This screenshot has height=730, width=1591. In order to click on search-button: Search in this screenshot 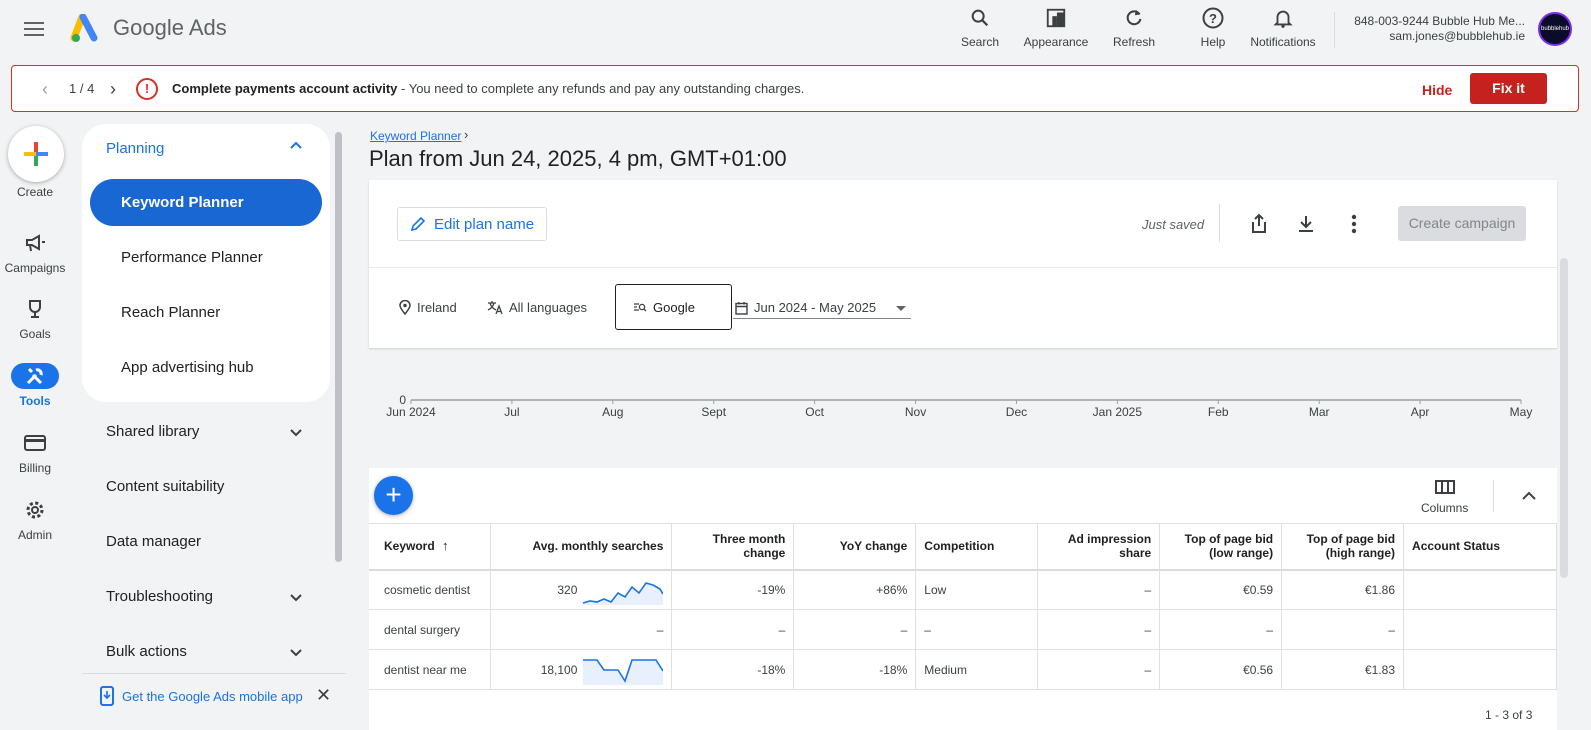, I will do `click(980, 27)`.